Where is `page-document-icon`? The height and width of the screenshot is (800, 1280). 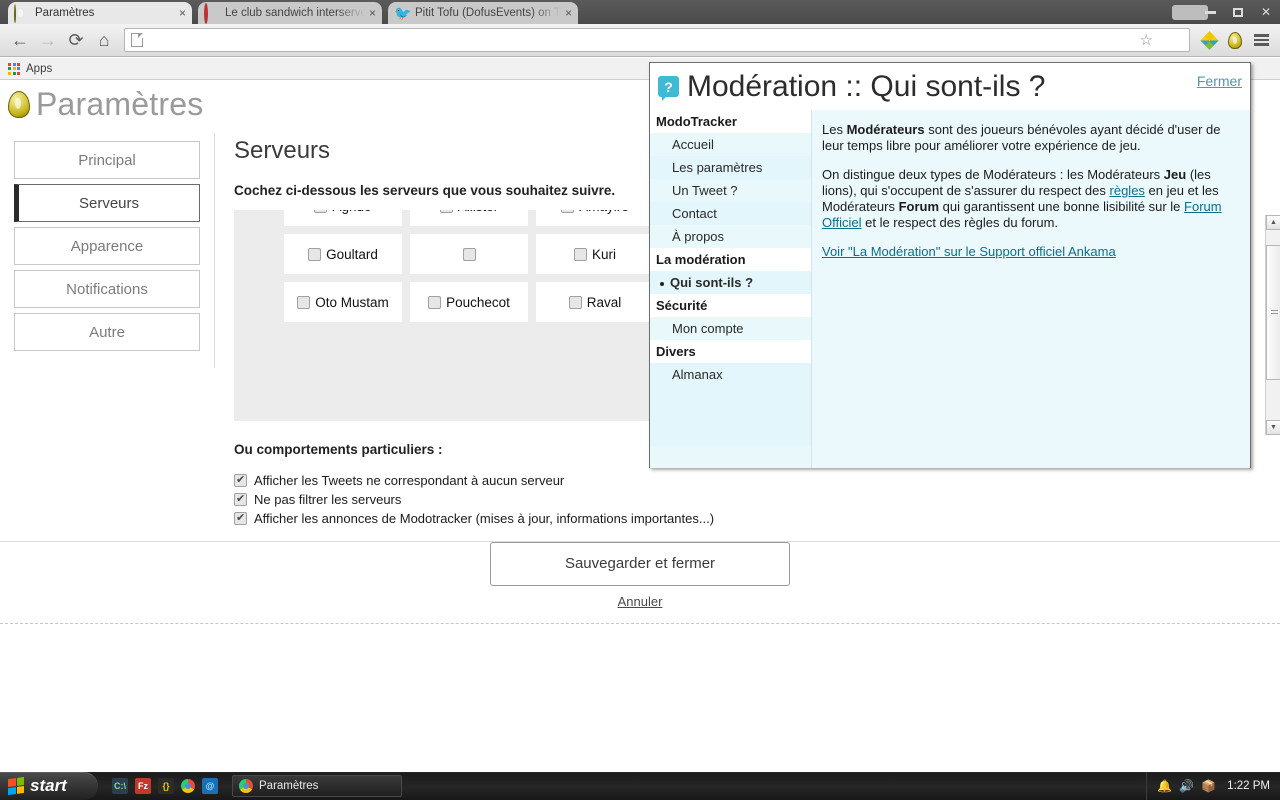
page-document-icon is located at coordinates (137, 40).